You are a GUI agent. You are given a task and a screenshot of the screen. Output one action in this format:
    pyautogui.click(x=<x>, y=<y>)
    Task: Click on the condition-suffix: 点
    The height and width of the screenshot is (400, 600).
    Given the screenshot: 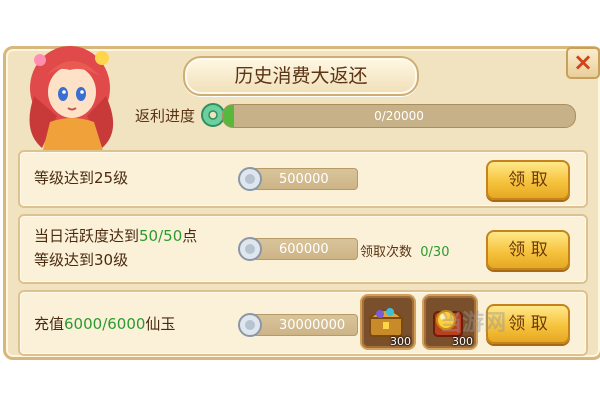 What is the action you would take?
    pyautogui.click(x=190, y=236)
    